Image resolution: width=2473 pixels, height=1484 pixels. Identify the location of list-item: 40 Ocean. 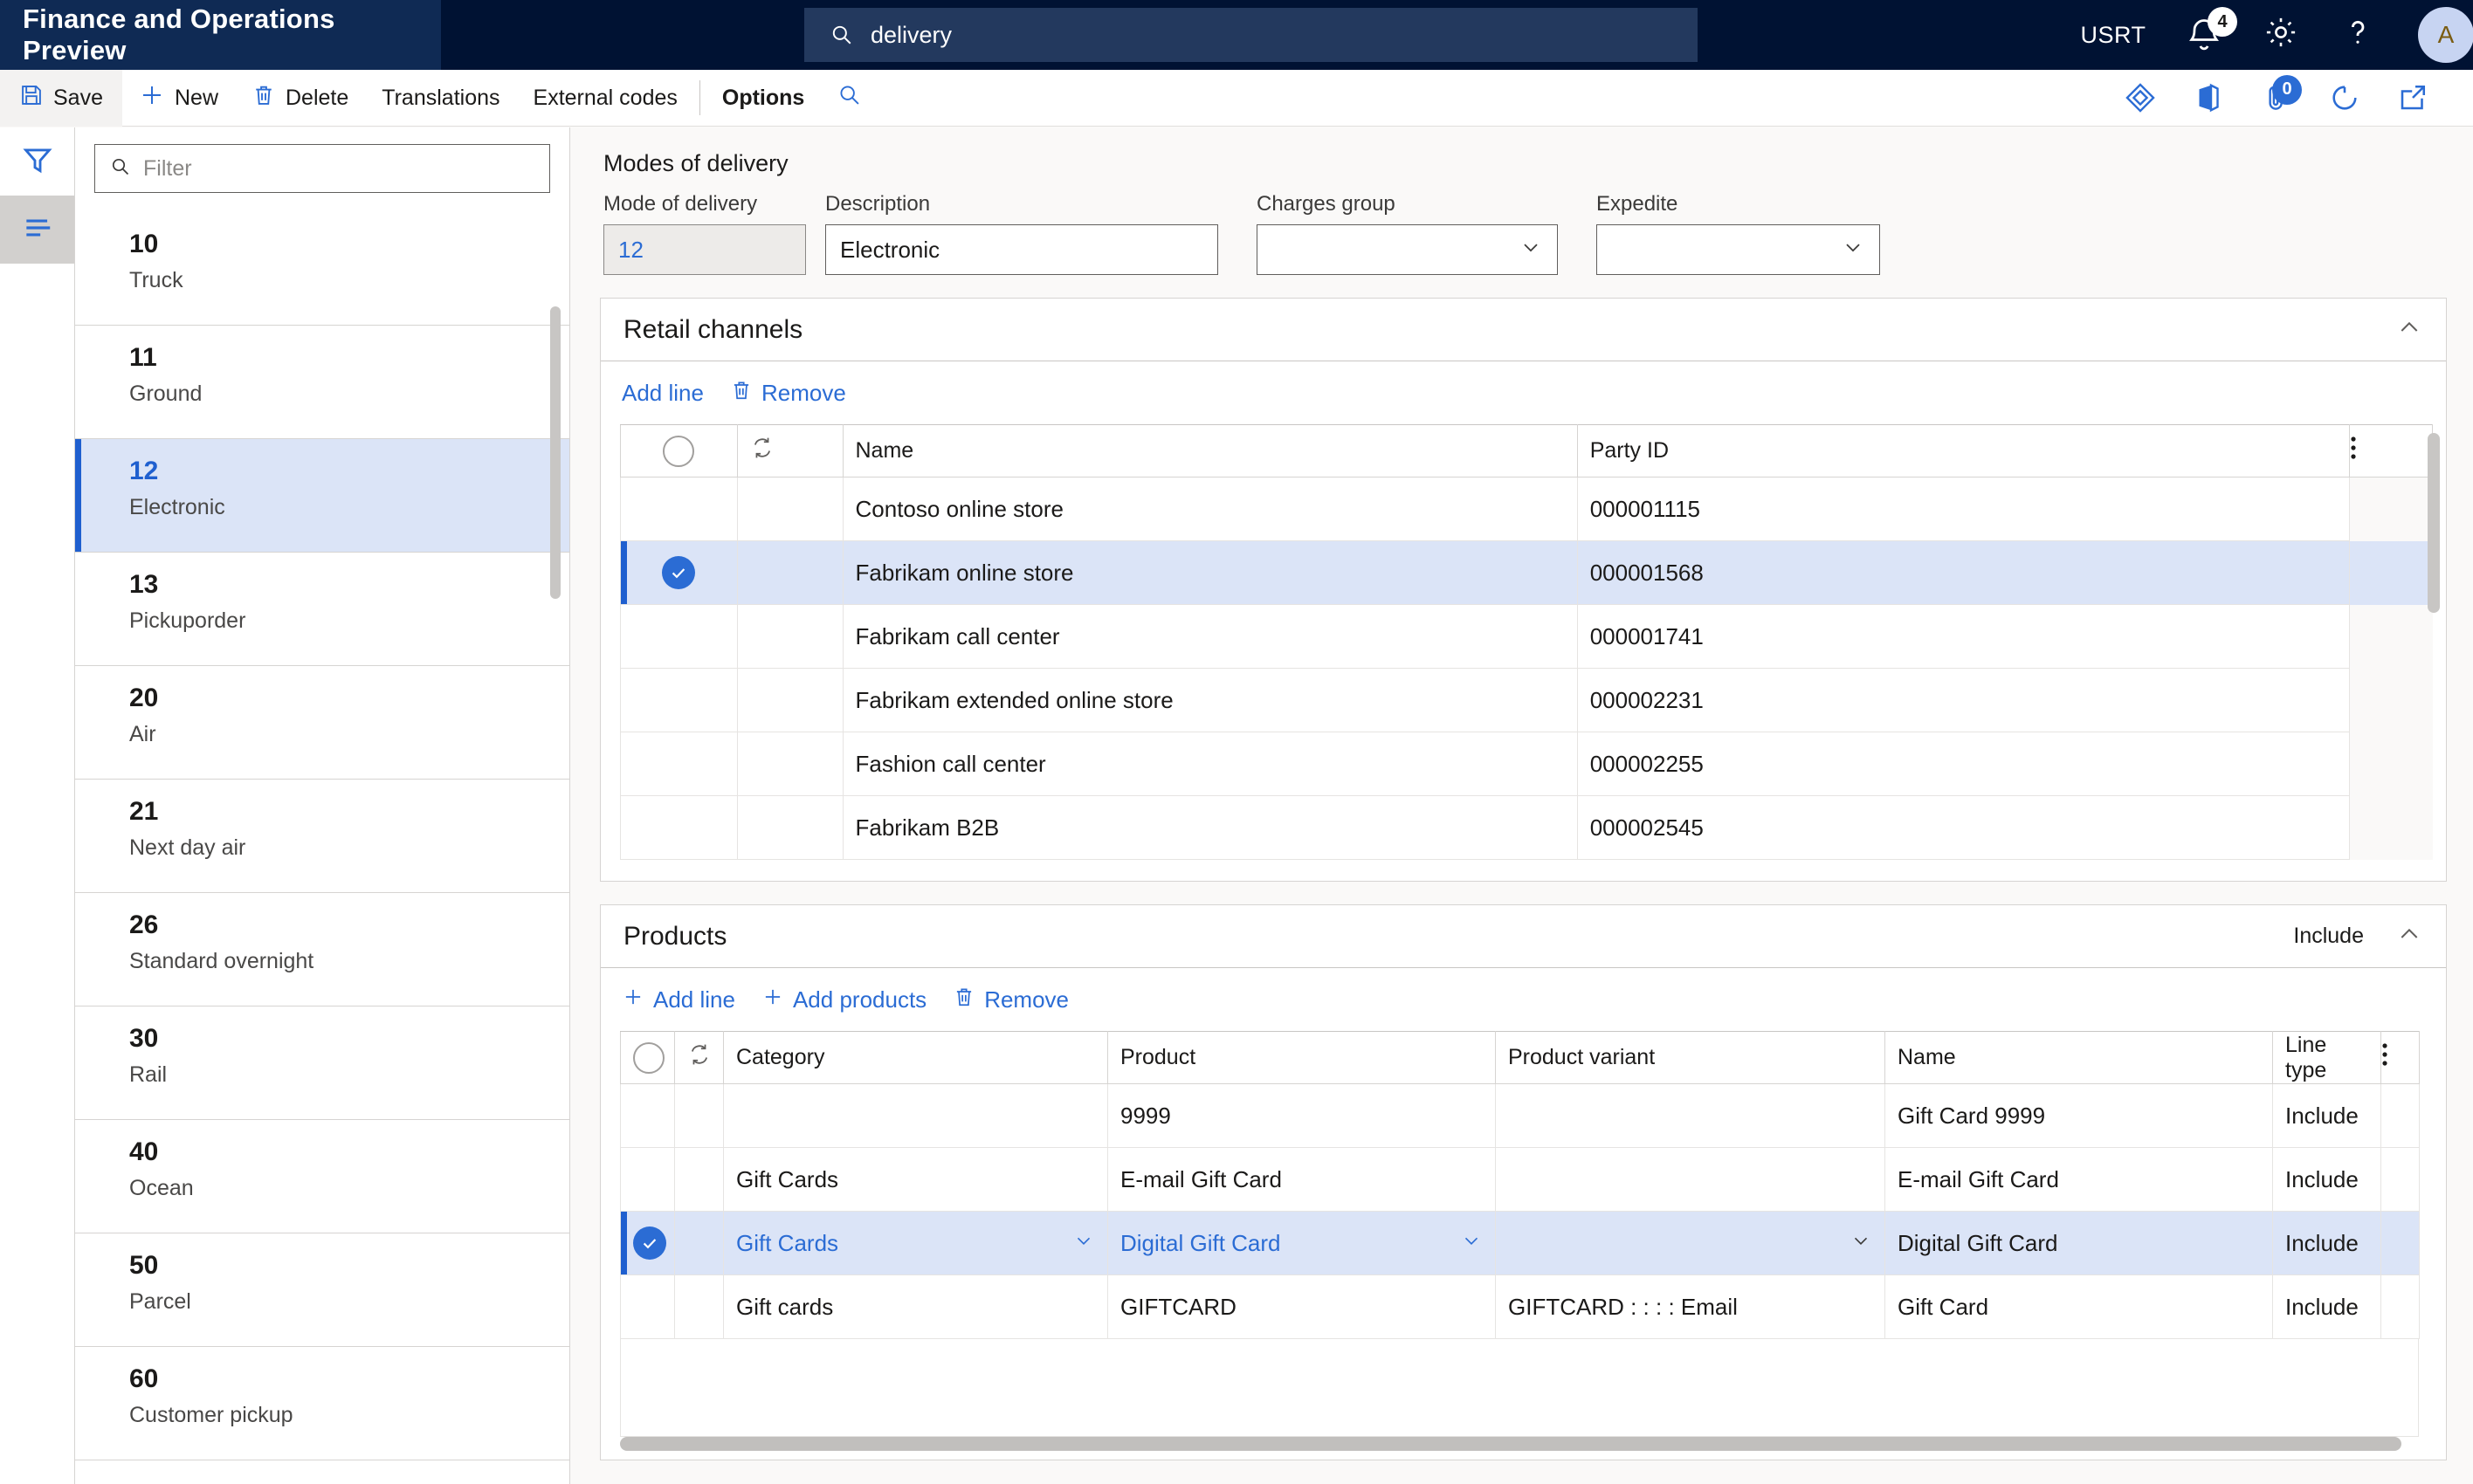
(322, 1176).